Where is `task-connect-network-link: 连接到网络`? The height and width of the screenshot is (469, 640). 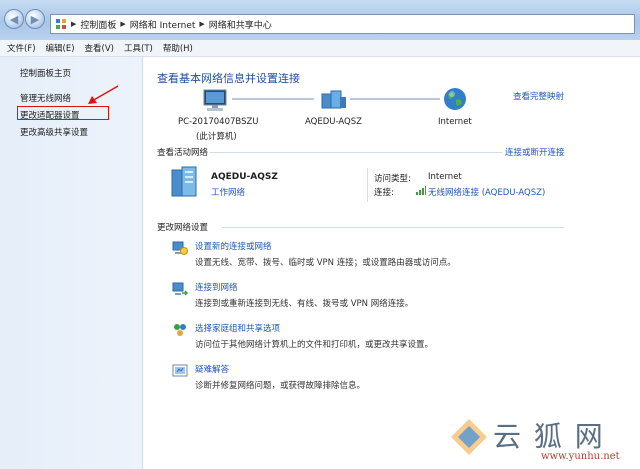 task-connect-network-link: 连接到网络 is located at coordinates (216, 287).